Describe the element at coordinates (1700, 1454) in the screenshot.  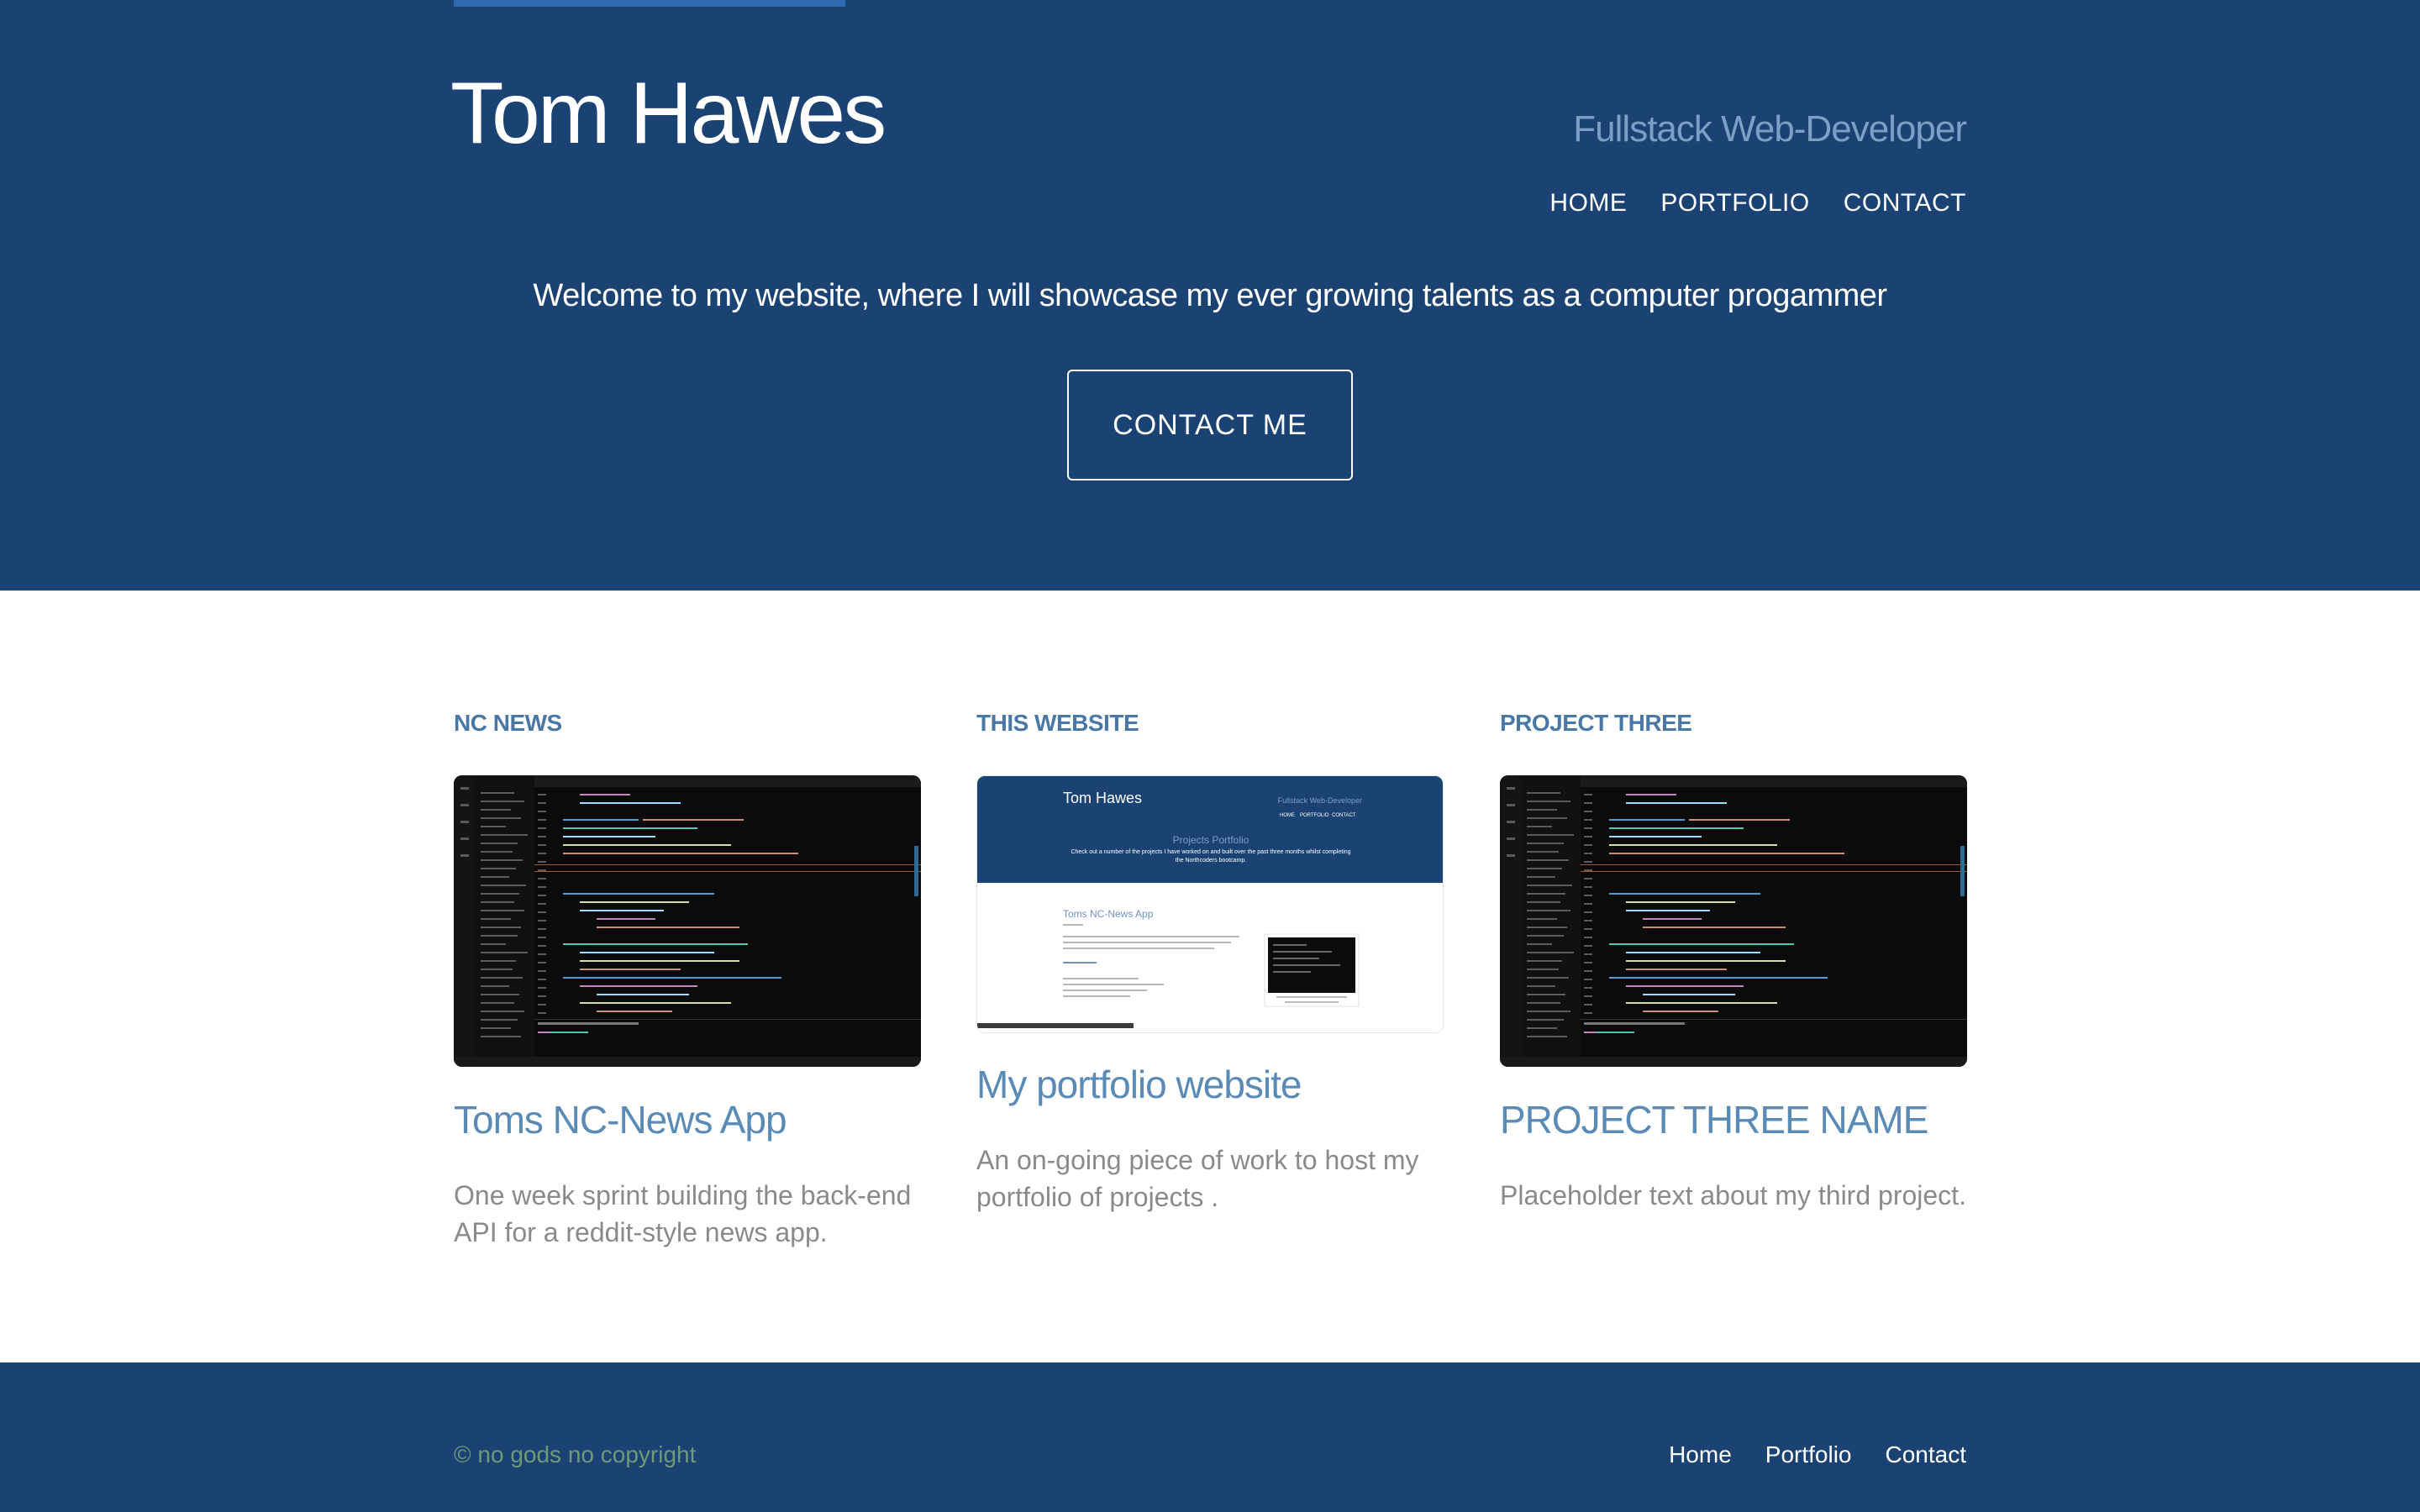
I see `footer-home-link: Home` at that location.